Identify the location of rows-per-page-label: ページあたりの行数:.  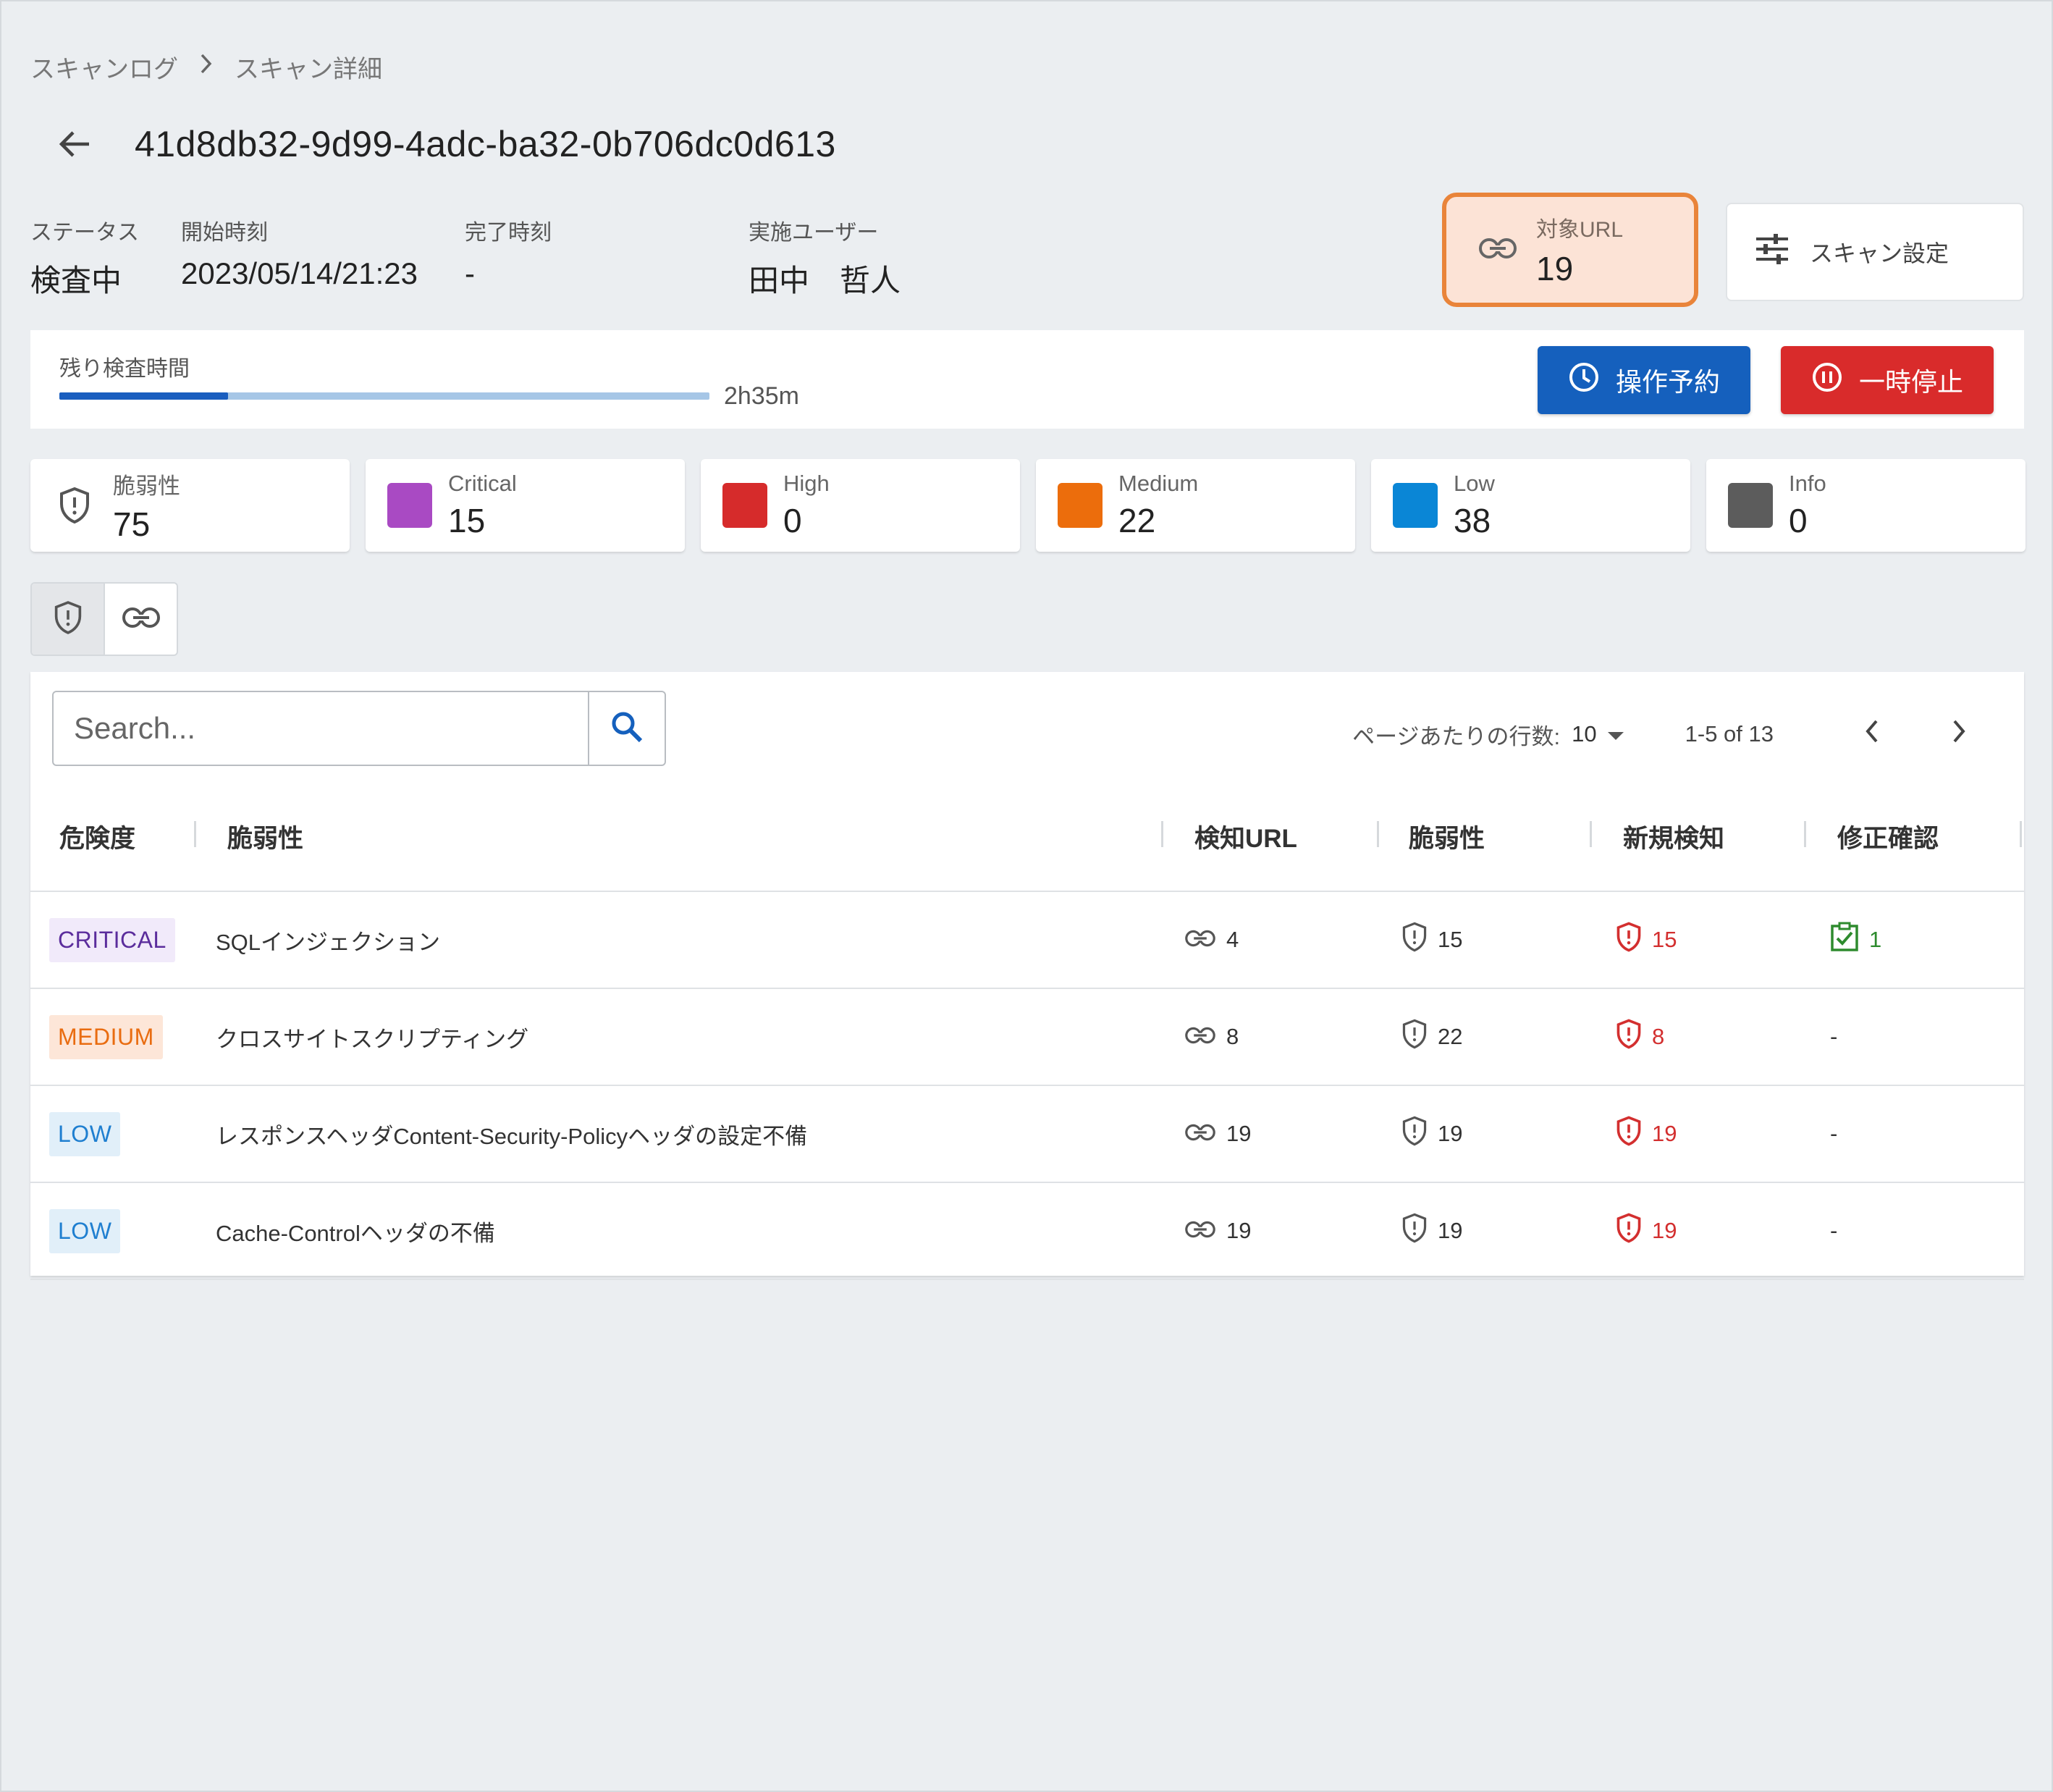
(1456, 736).